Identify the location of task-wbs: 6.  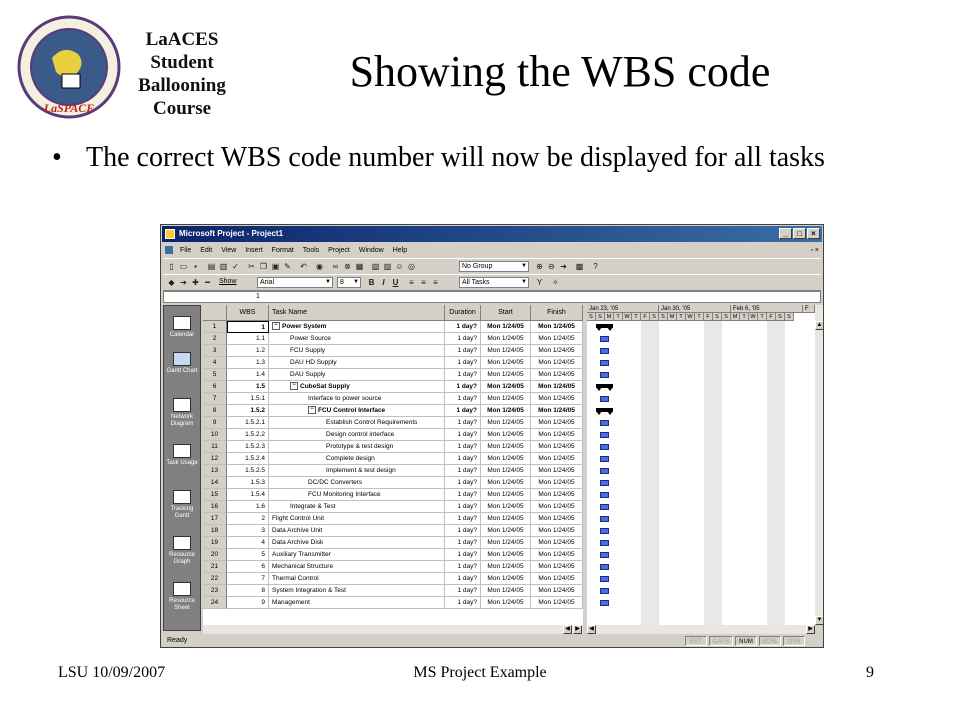
(248, 567).